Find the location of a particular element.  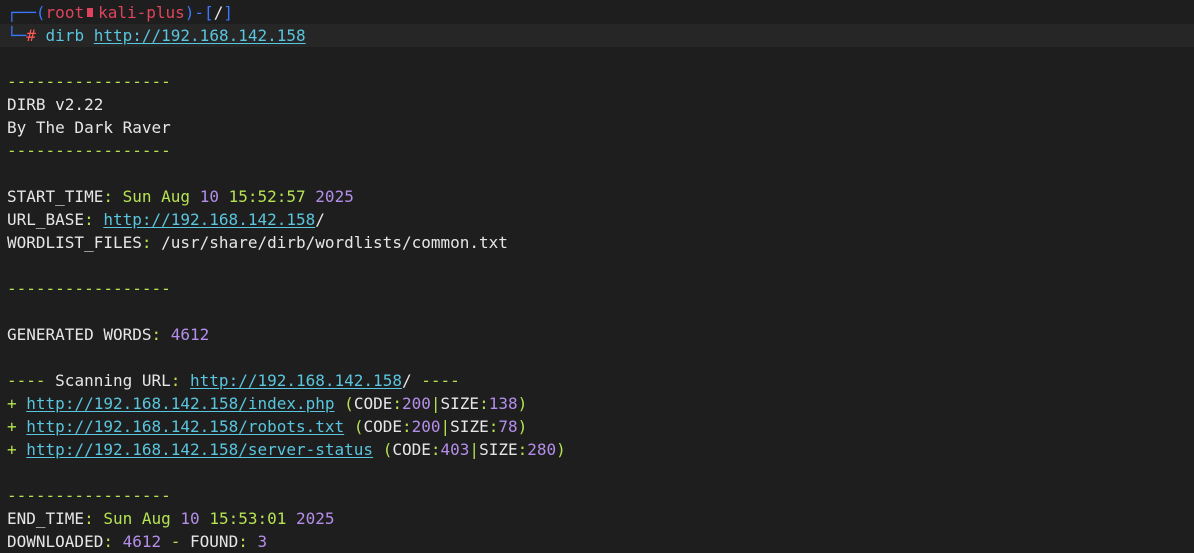

prompt-bracket: )-[ is located at coordinates (199, 12).